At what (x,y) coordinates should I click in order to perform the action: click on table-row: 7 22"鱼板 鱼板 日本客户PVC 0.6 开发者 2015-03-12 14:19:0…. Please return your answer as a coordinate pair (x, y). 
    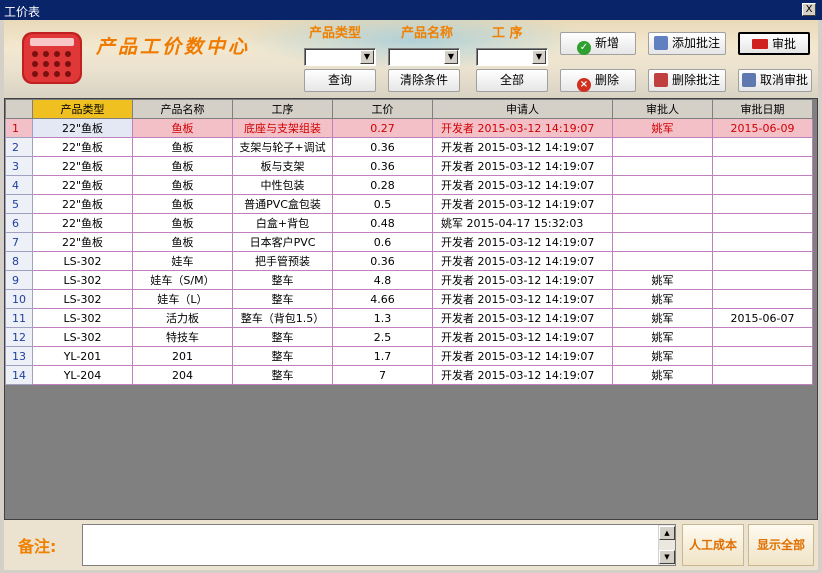
    Looking at the image, I should click on (409, 242).